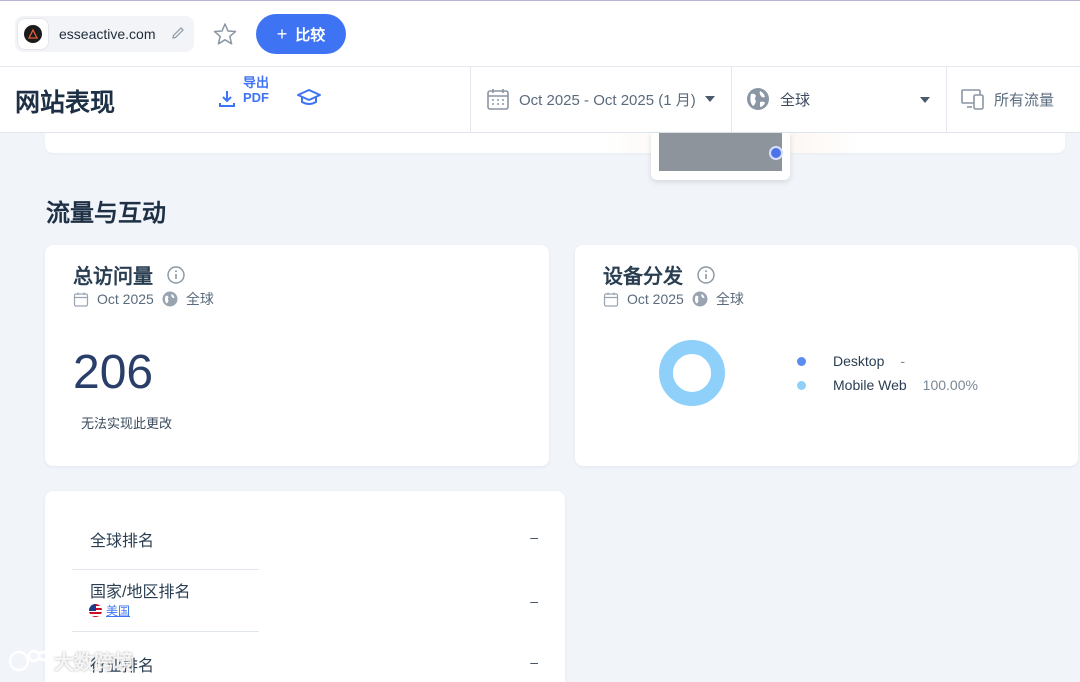  I want to click on export-pdf-button: 导出 PDF, so click(256, 90).